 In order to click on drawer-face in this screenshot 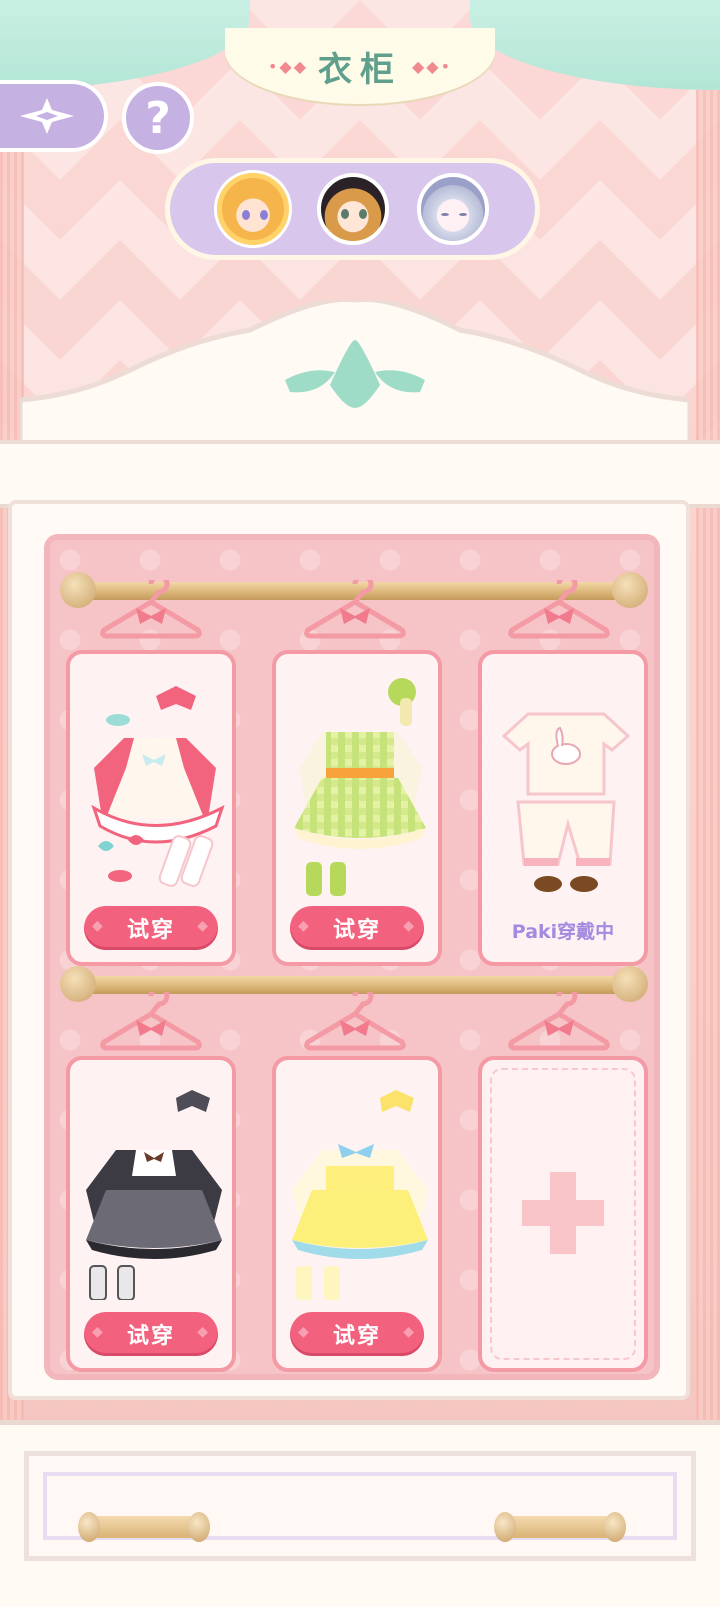, I will do `click(360, 1506)`.